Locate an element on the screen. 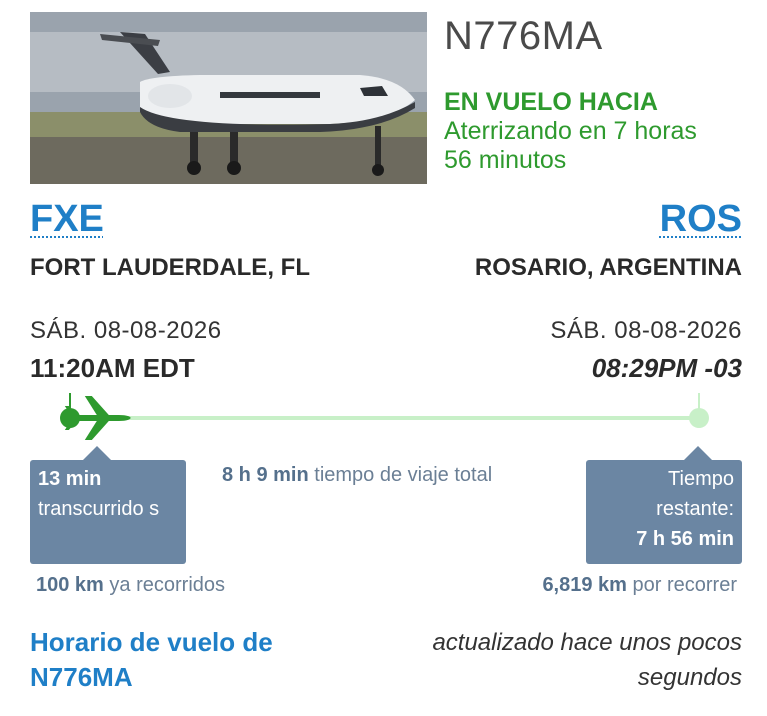  destination-code-link: ROS is located at coordinates (701, 219).